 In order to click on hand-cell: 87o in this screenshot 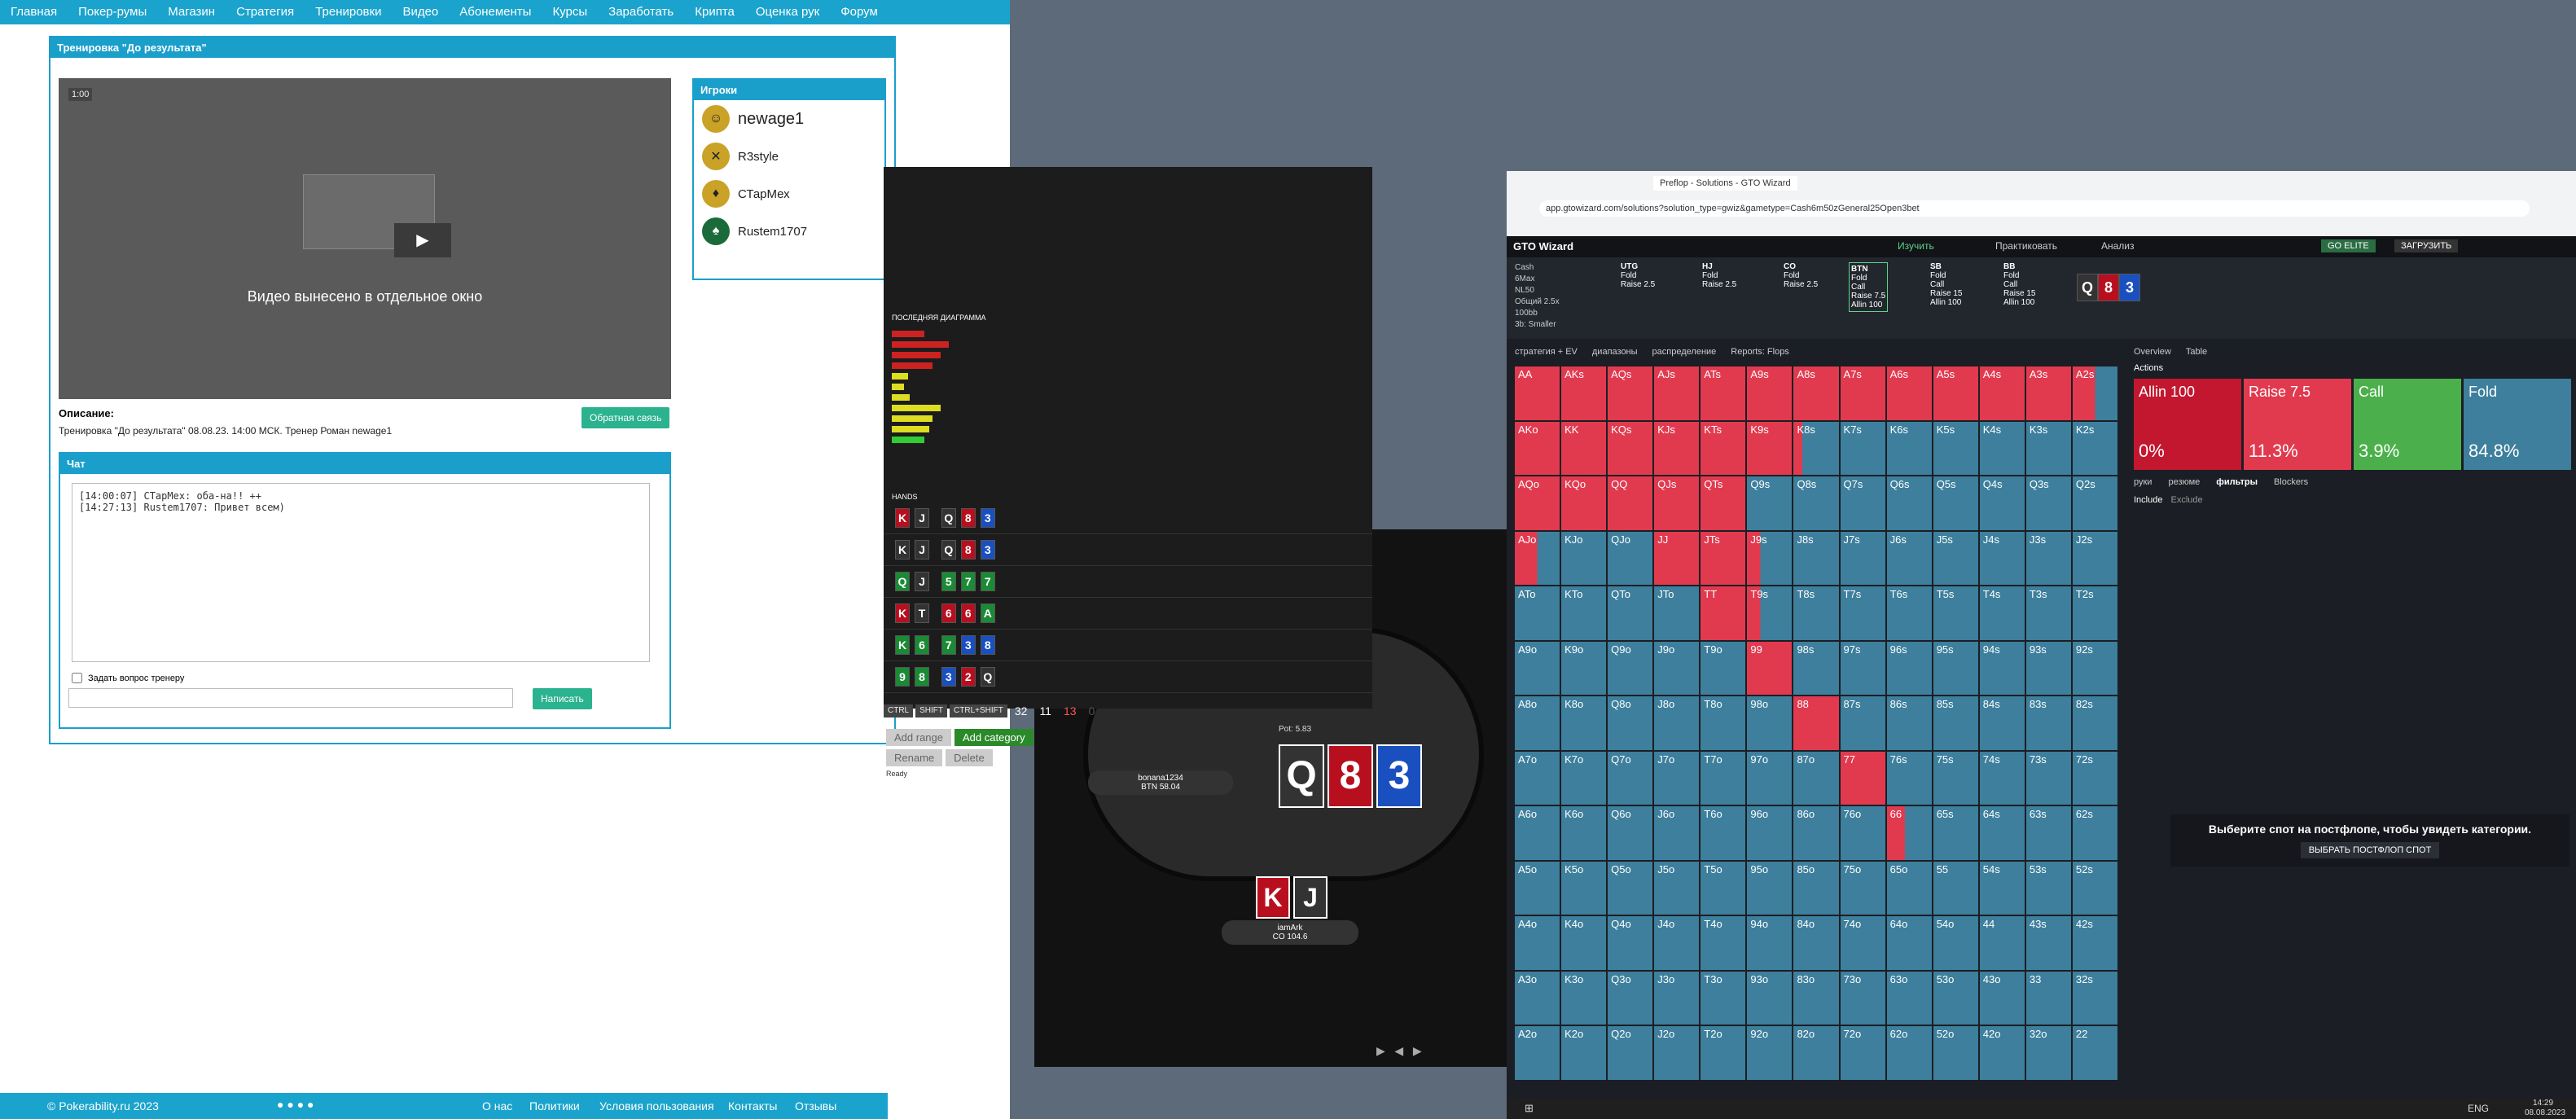, I will do `click(1816, 778)`.